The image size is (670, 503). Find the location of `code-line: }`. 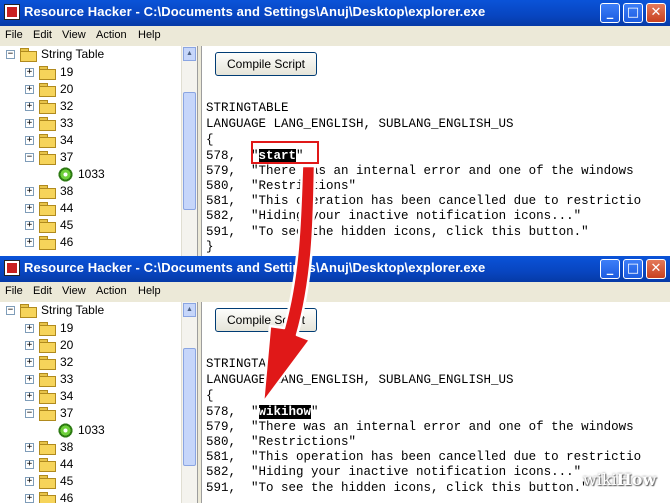

code-line: } is located at coordinates (210, 247).